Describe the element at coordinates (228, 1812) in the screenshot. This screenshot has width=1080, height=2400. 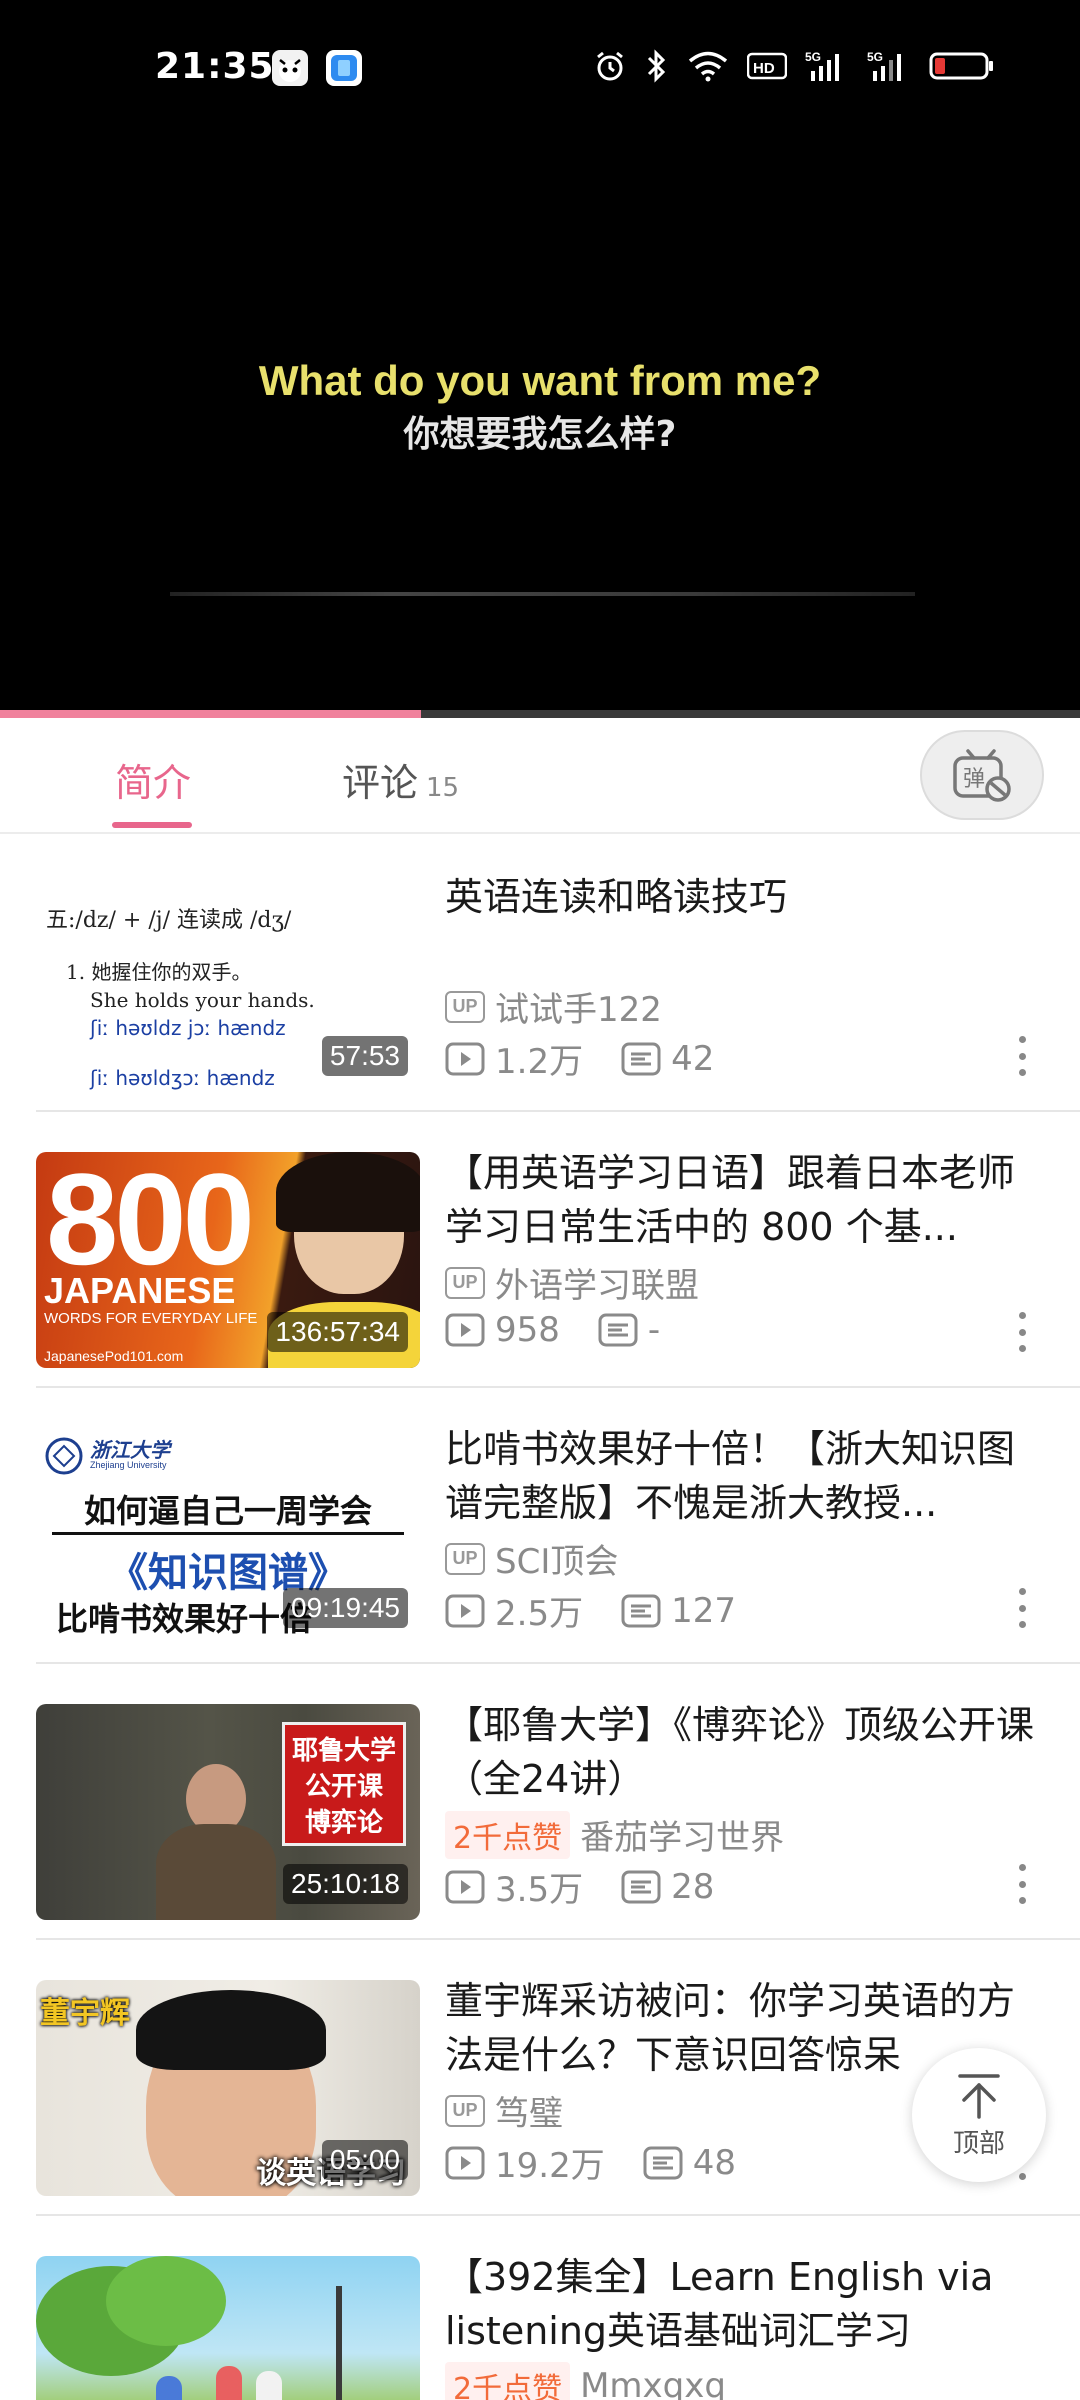
I see `video-thumbnail: 耶鲁大学 公开课 博弈论 25:10:18` at that location.